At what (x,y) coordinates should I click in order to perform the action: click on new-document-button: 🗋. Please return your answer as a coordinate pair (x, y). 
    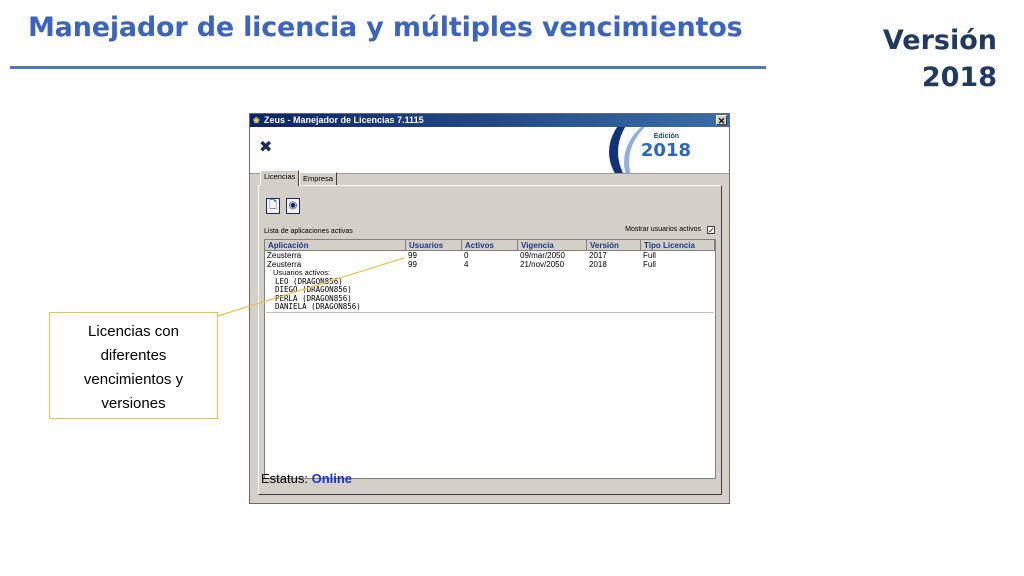
    Looking at the image, I should click on (273, 206).